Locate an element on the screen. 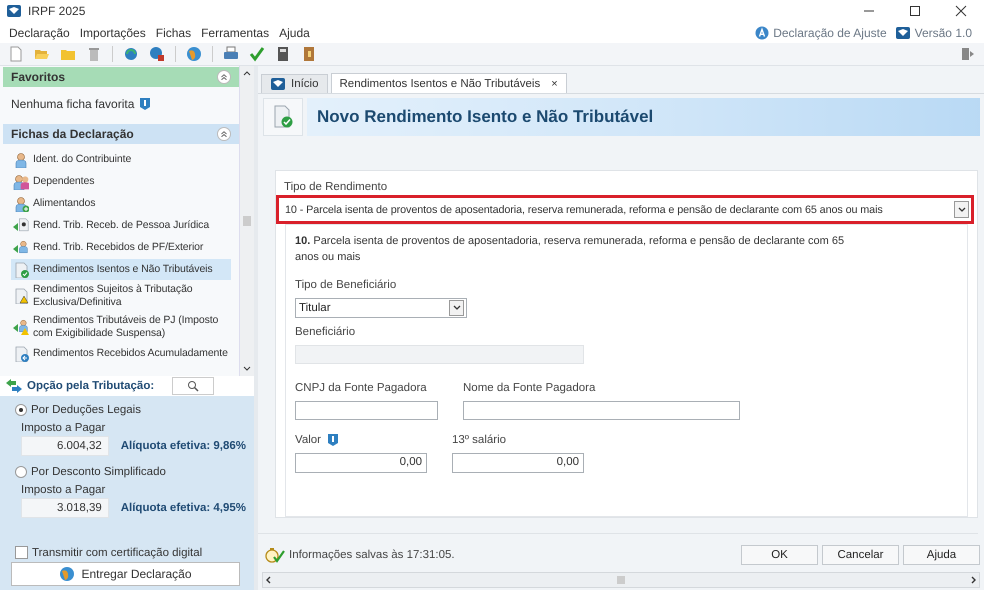 The width and height of the screenshot is (984, 590). dialog-button: Cancelar is located at coordinates (860, 555).